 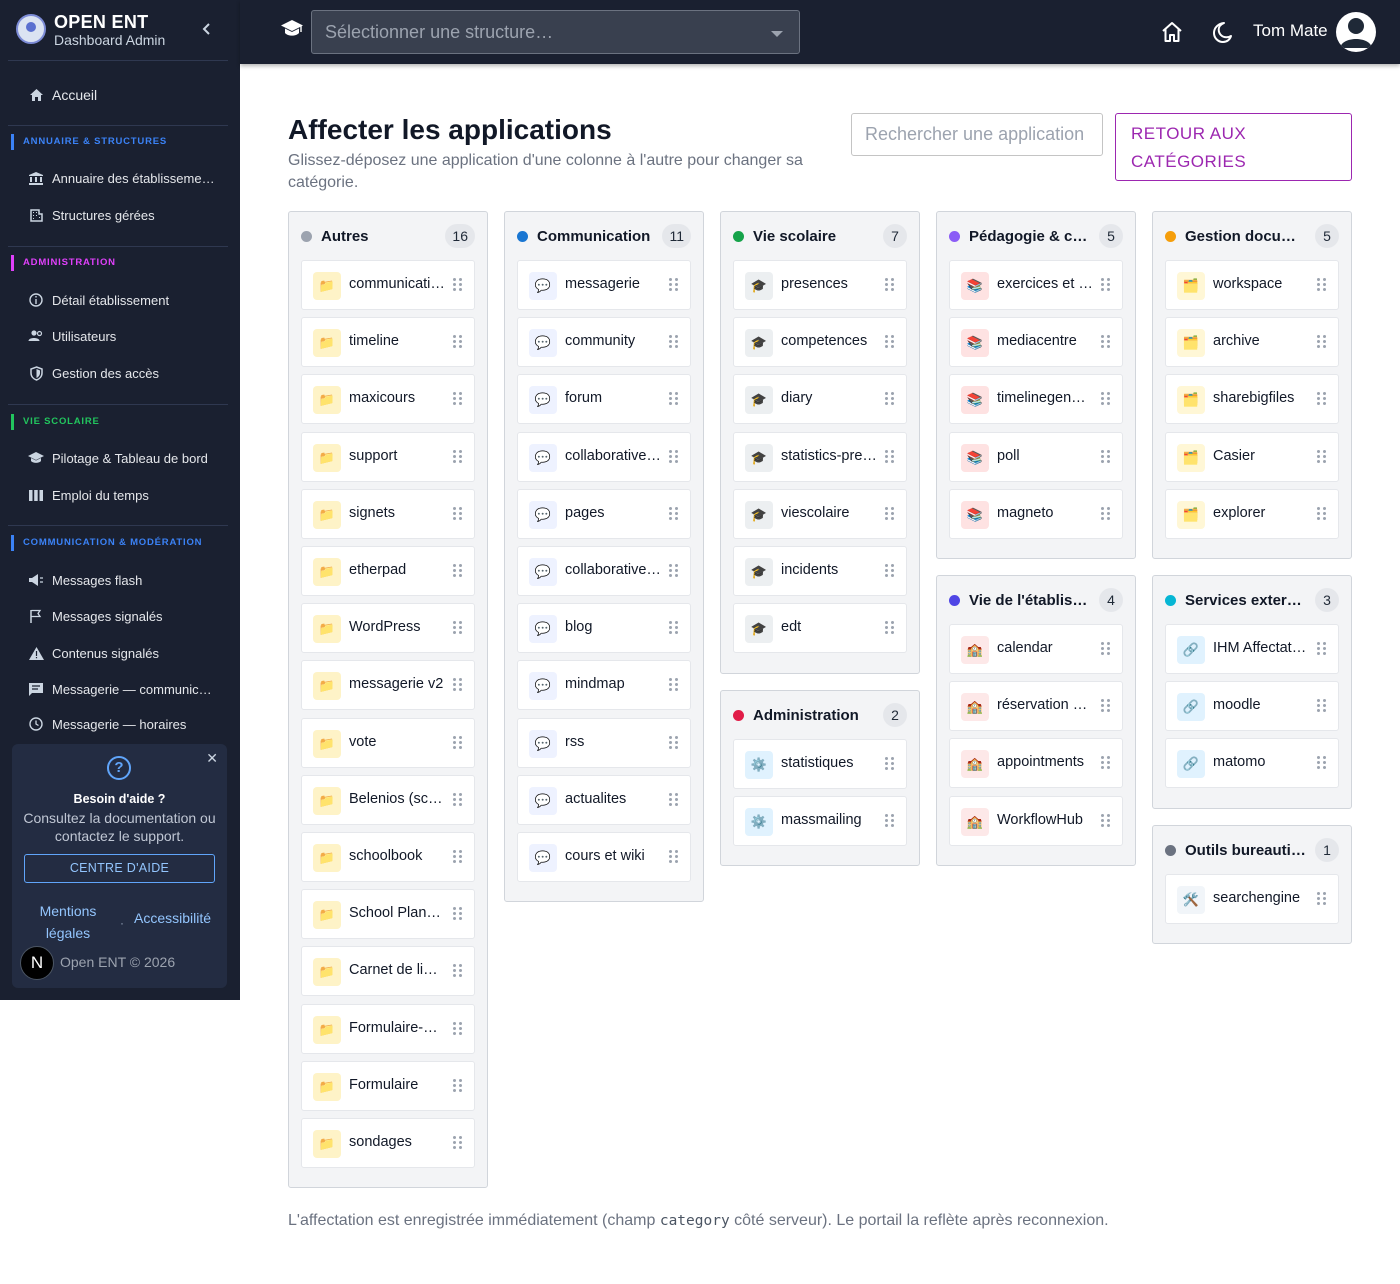 What do you see at coordinates (1036, 457) in the screenshot?
I see `app-card: 📚 poll` at bounding box center [1036, 457].